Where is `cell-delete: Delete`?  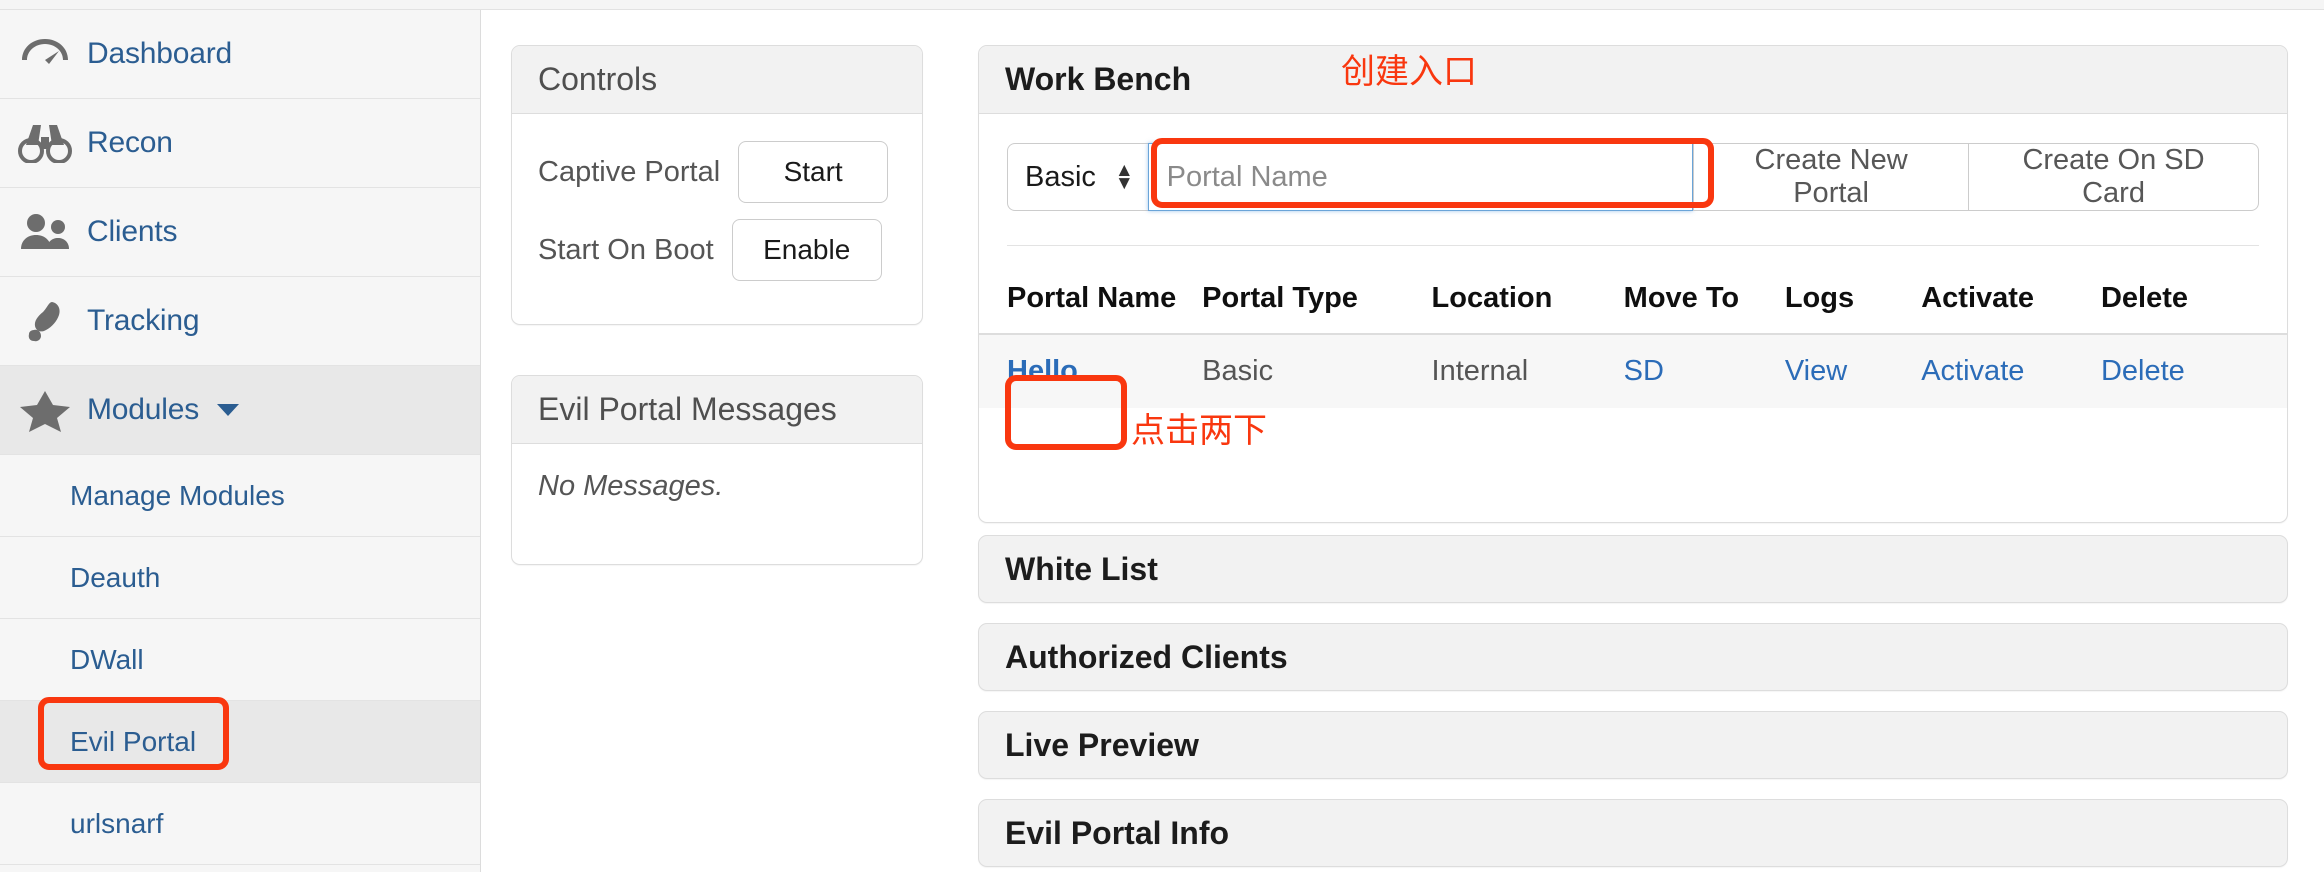 cell-delete: Delete is located at coordinates (2193, 371).